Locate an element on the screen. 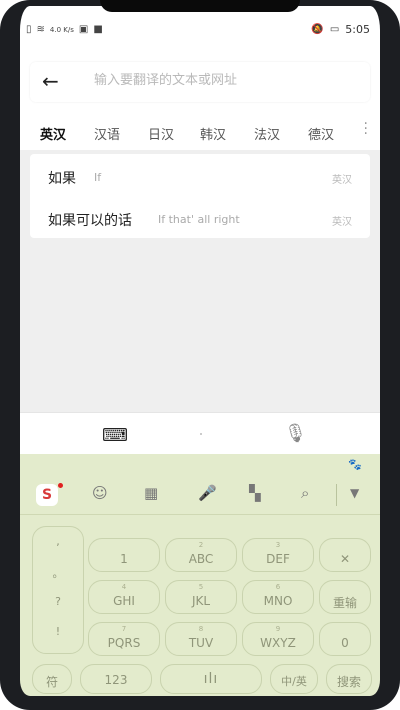 This screenshot has height=710, width=400. list-item: 如果 If 英汉 is located at coordinates (200, 176).